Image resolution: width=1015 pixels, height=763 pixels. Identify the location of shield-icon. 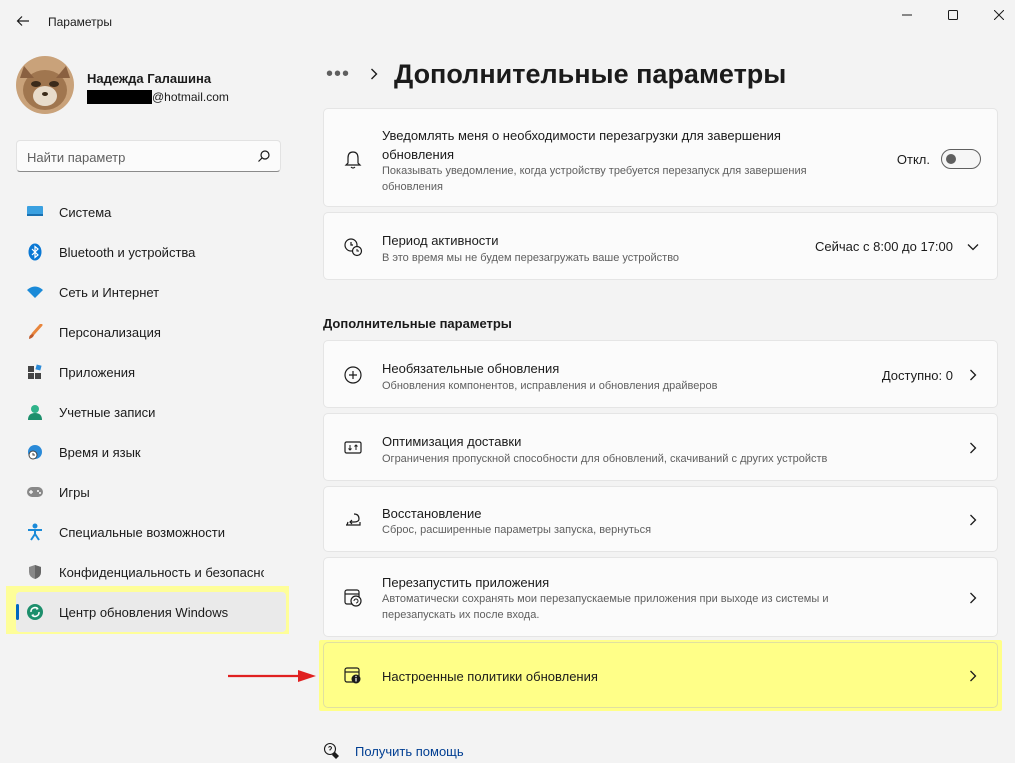
(35, 572).